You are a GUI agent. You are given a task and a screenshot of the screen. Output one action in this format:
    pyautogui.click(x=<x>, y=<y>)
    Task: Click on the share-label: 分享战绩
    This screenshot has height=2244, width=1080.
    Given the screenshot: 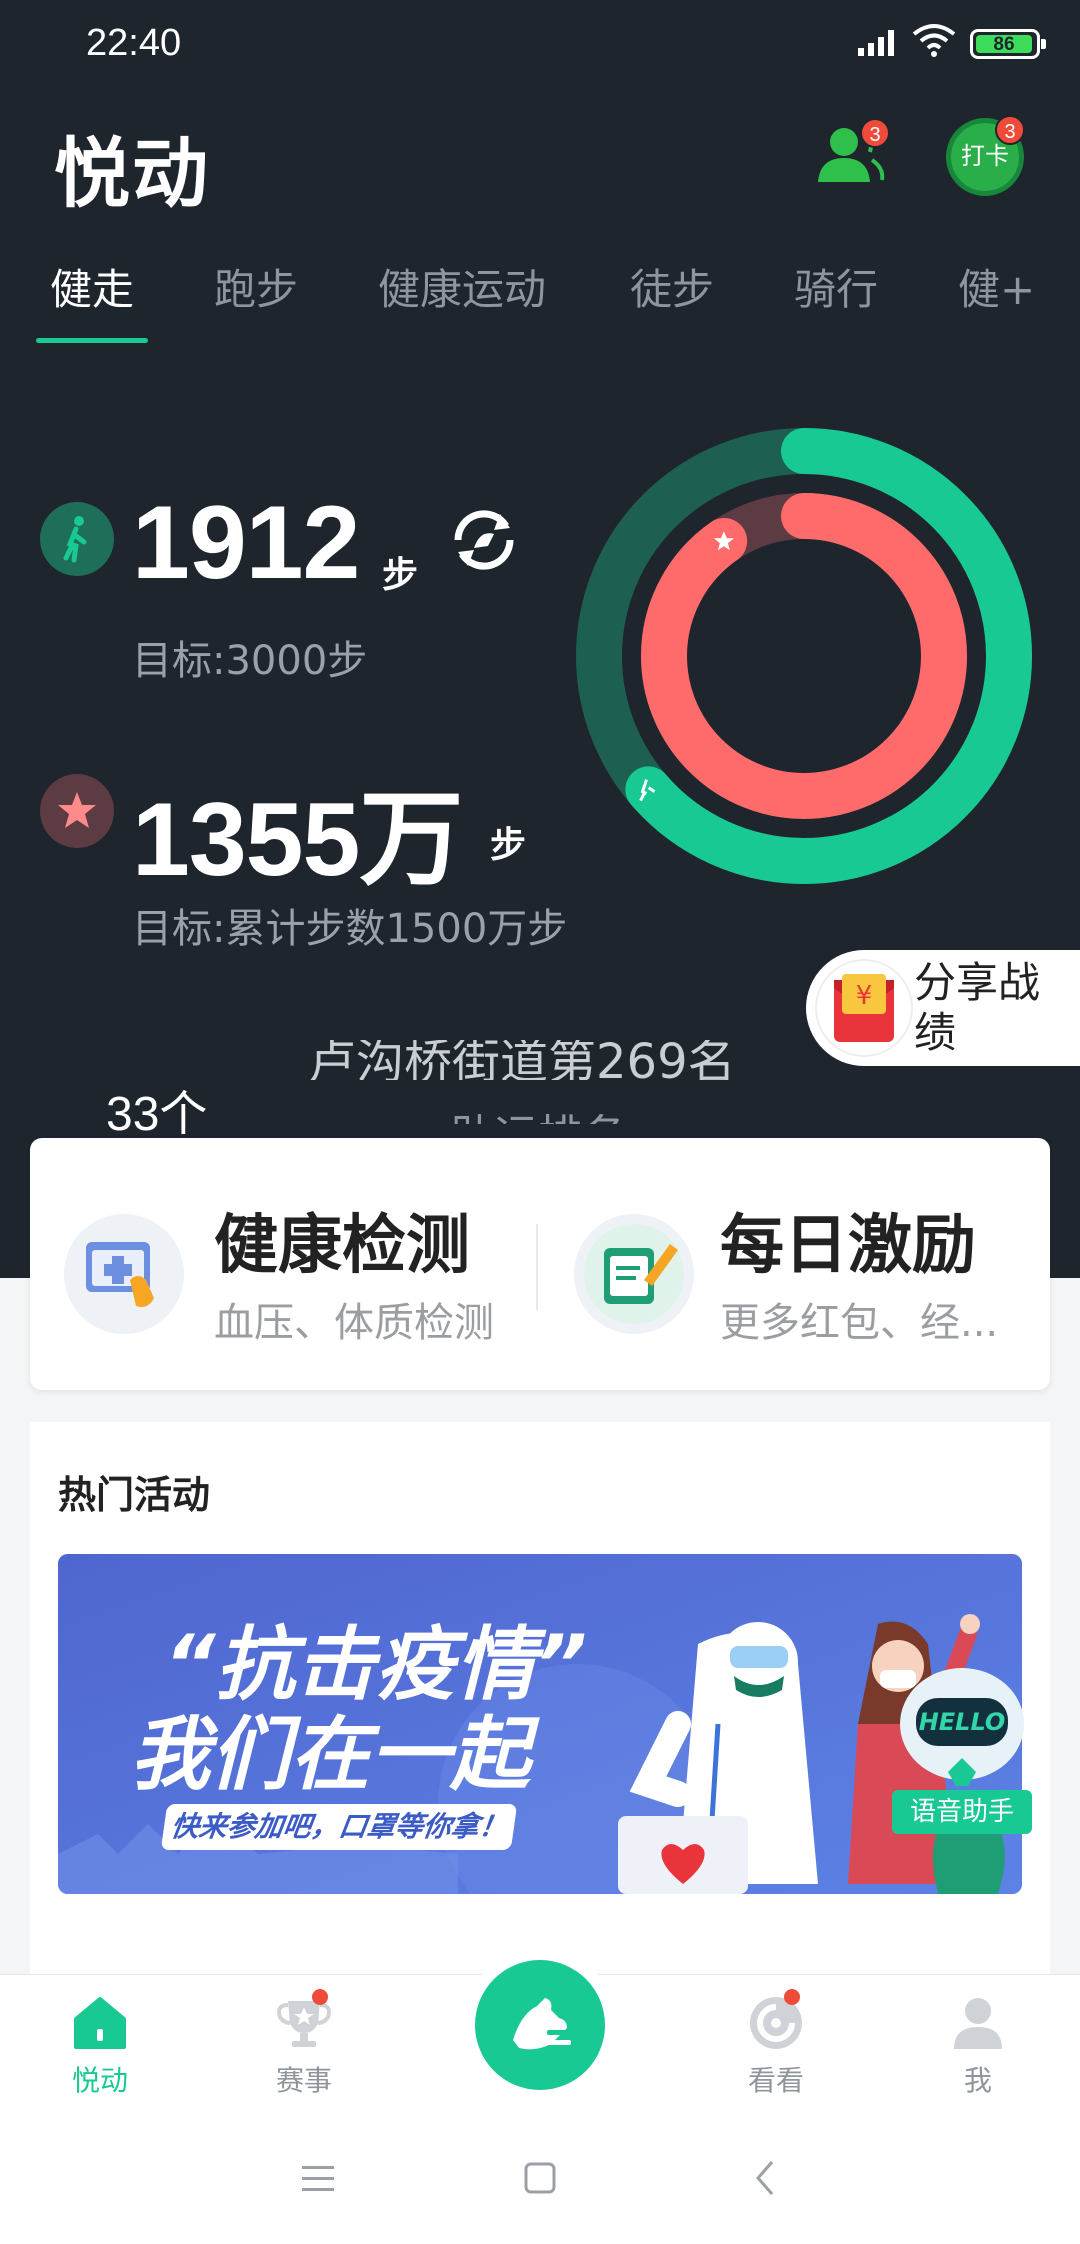 What is the action you would take?
    pyautogui.click(x=977, y=1007)
    